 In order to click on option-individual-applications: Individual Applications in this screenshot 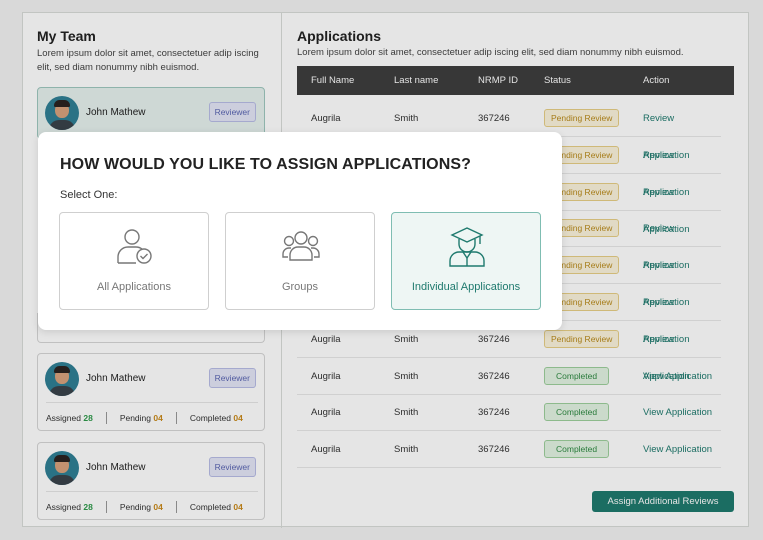, I will do `click(466, 261)`.